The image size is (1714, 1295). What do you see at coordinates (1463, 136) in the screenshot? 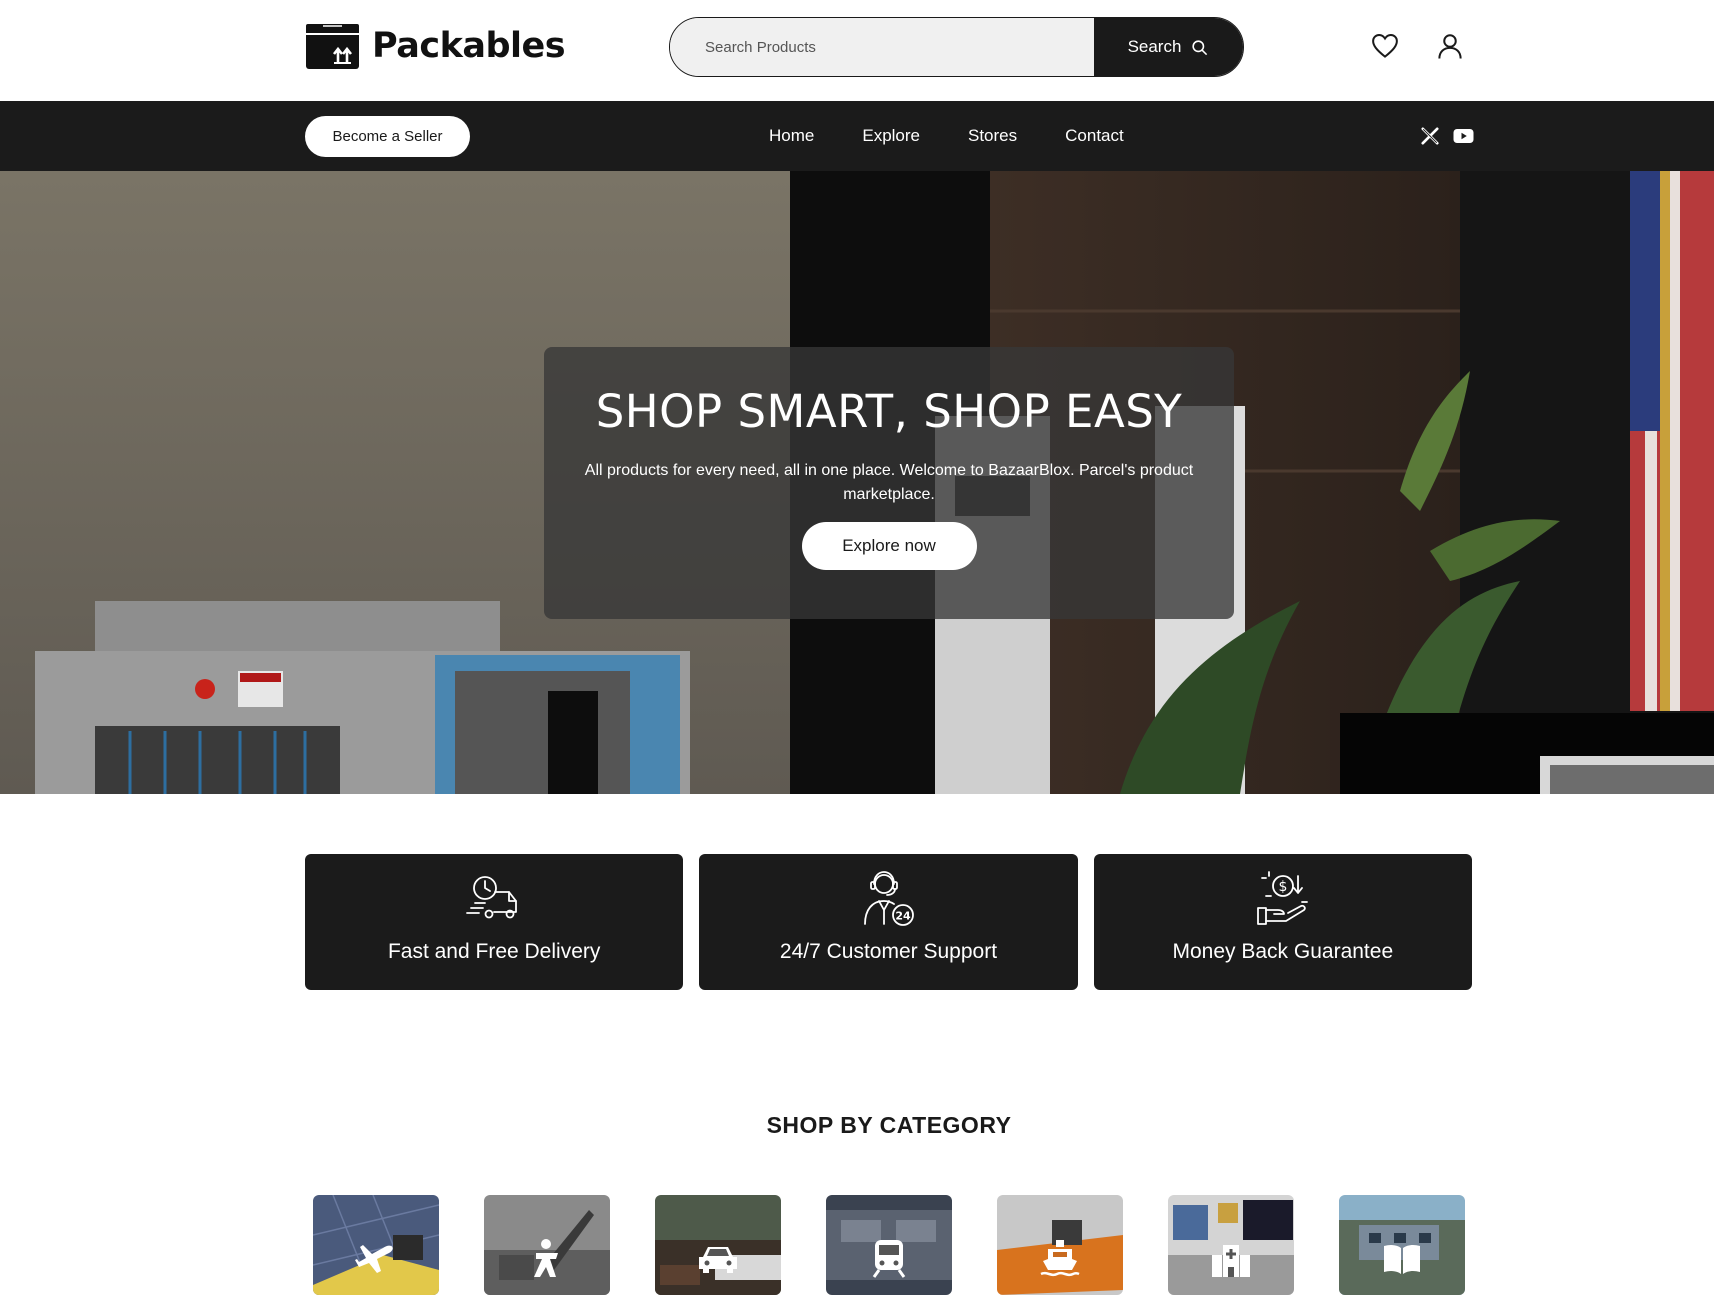
I see `youtube-icon` at bounding box center [1463, 136].